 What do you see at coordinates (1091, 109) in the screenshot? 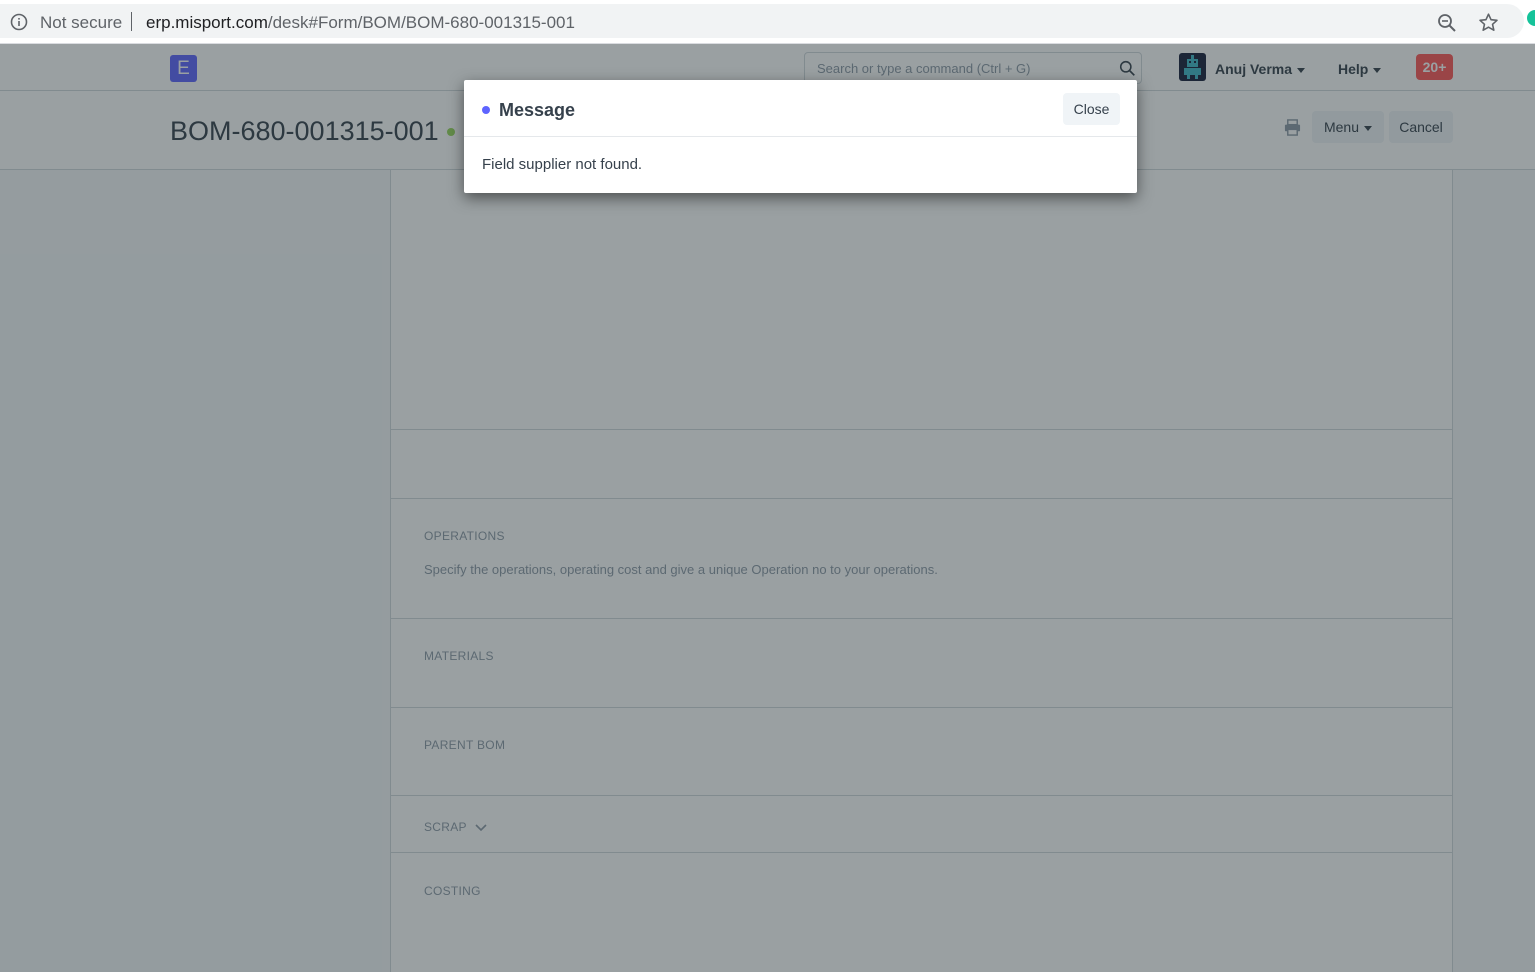
I see `close-button: Close` at bounding box center [1091, 109].